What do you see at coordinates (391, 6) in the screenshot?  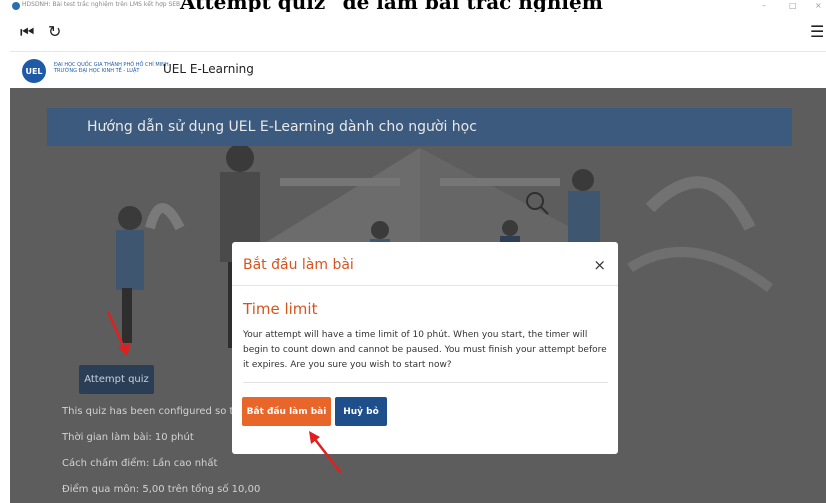 I see `document-heading-fragment: Attempt quiz" để làm bài trắc nghiệm` at bounding box center [391, 6].